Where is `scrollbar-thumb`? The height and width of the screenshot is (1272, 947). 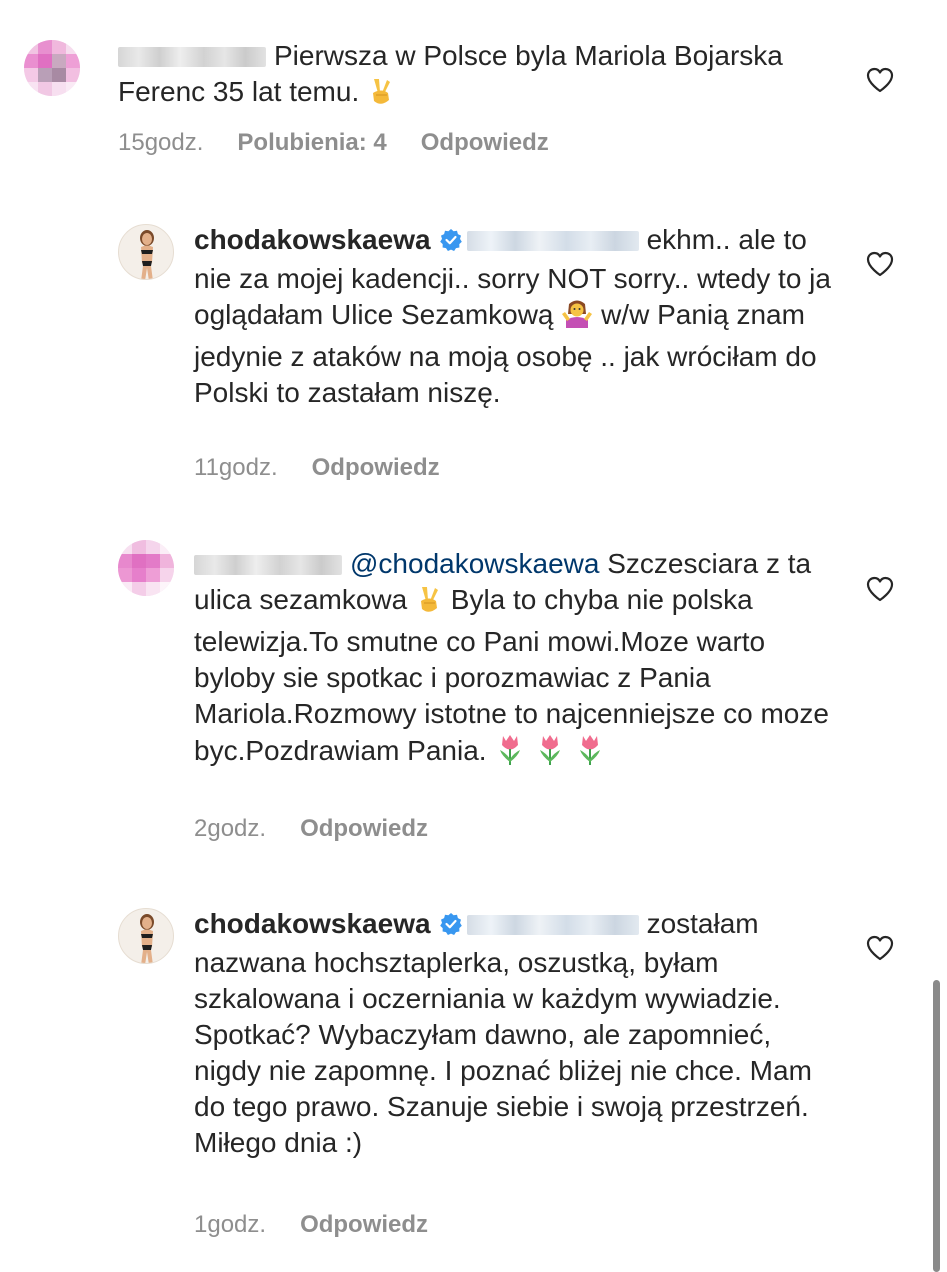
scrollbar-thumb is located at coordinates (936, 1126).